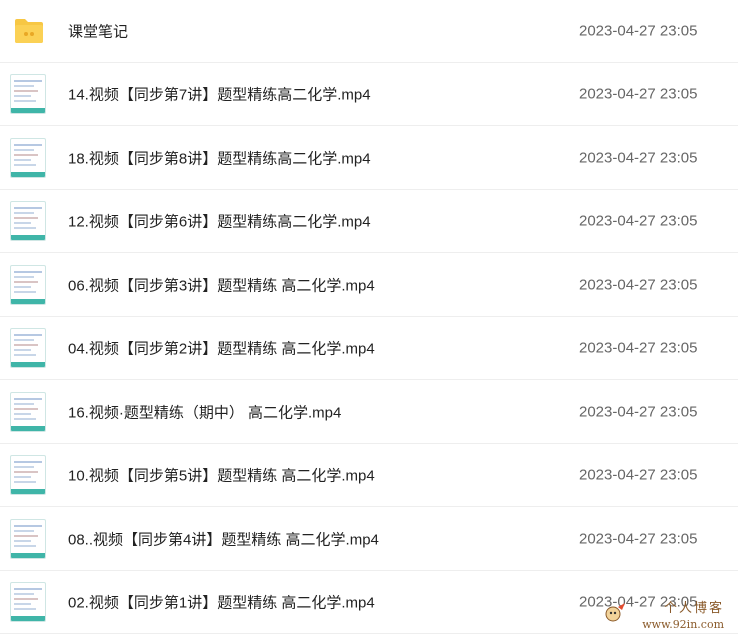 Image resolution: width=738 pixels, height=637 pixels. Describe the element at coordinates (219, 95) in the screenshot. I see `file-name: 14.视频【同步第7讲】题型精练高二化学.mp4` at that location.